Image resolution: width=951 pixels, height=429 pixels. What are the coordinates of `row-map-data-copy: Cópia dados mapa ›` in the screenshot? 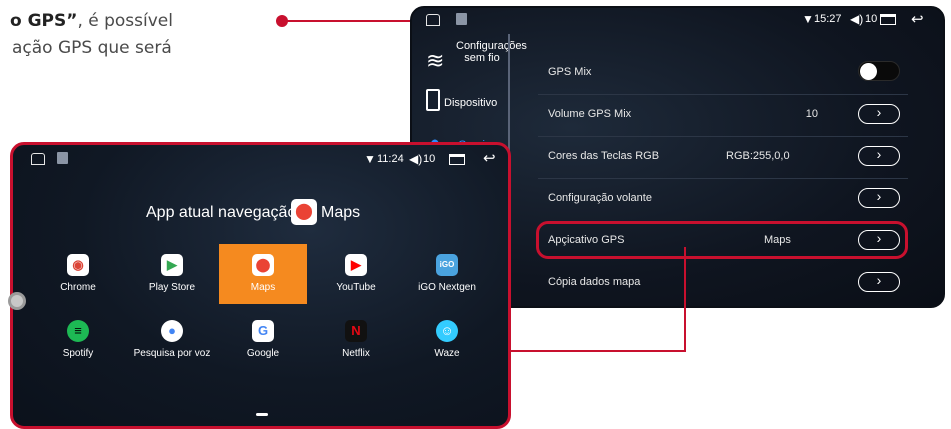 It's located at (723, 283).